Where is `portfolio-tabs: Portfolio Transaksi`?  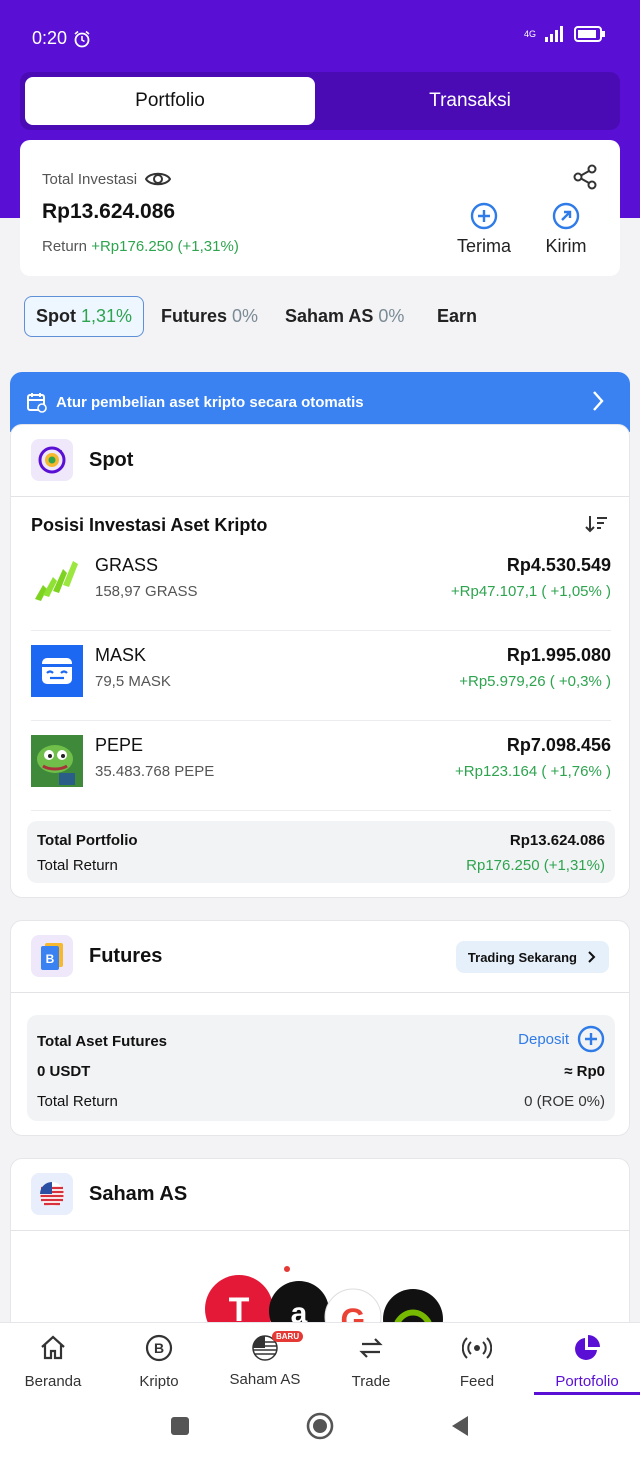
portfolio-tabs: Portfolio Transaksi is located at coordinates (320, 101).